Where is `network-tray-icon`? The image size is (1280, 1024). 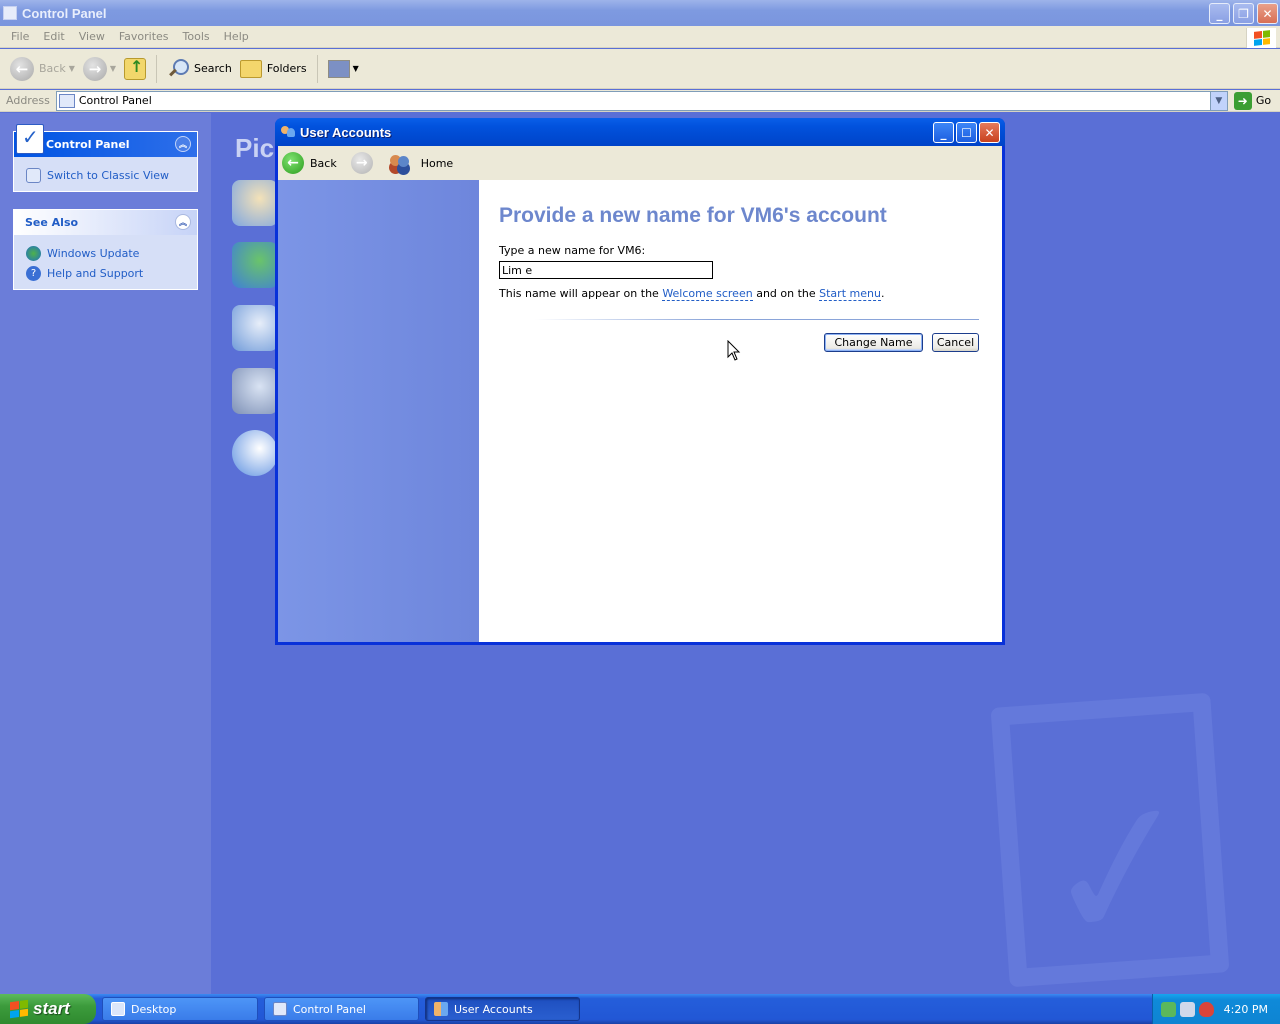 network-tray-icon is located at coordinates (1168, 1009).